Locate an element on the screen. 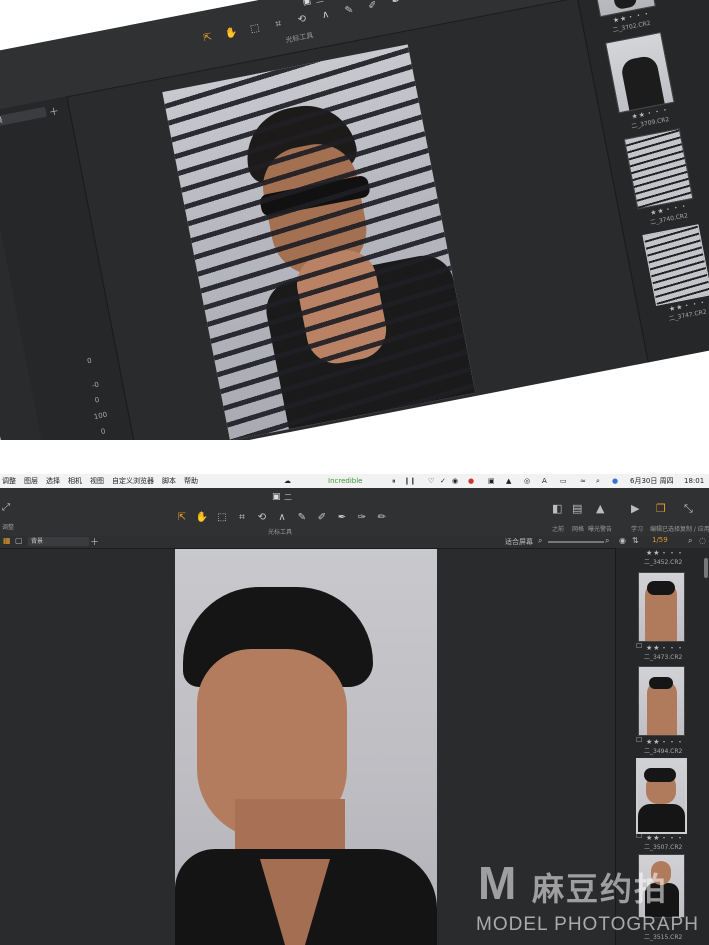 The image size is (709, 945). menu-item: 相机 is located at coordinates (75, 481).